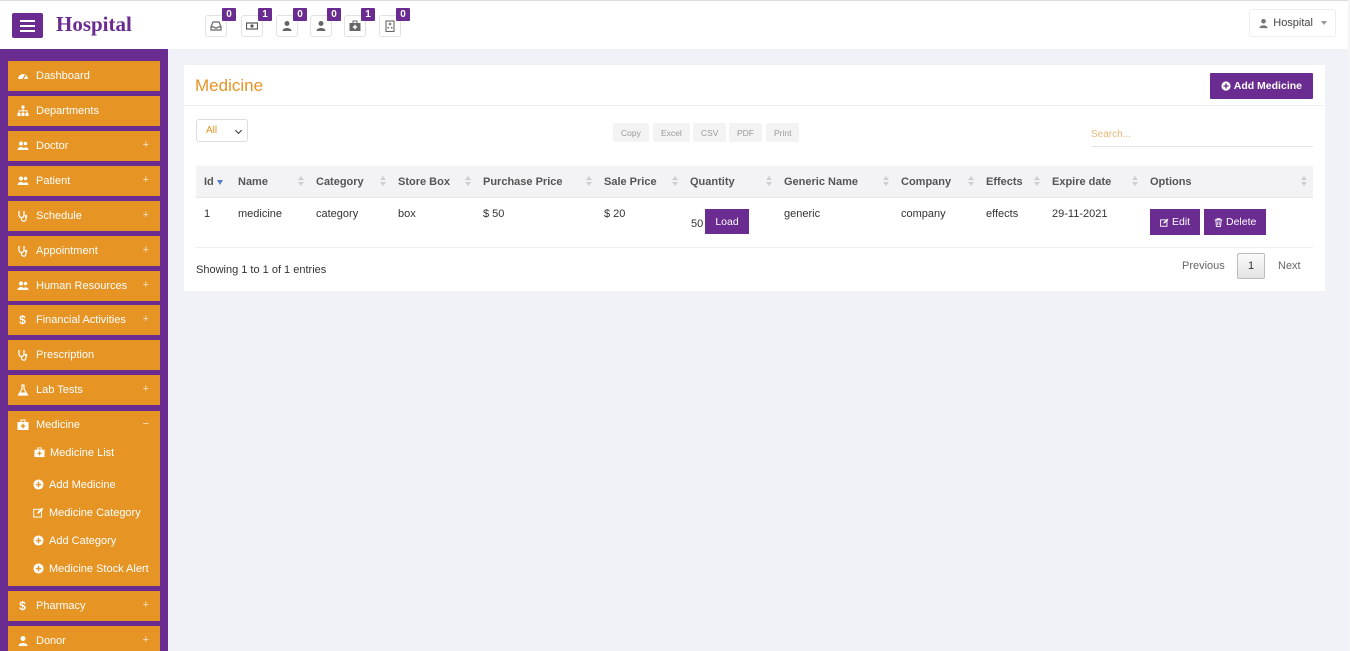 This screenshot has width=1350, height=651. Describe the element at coordinates (1251, 266) in the screenshot. I see `pagination-page-1: 1` at that location.